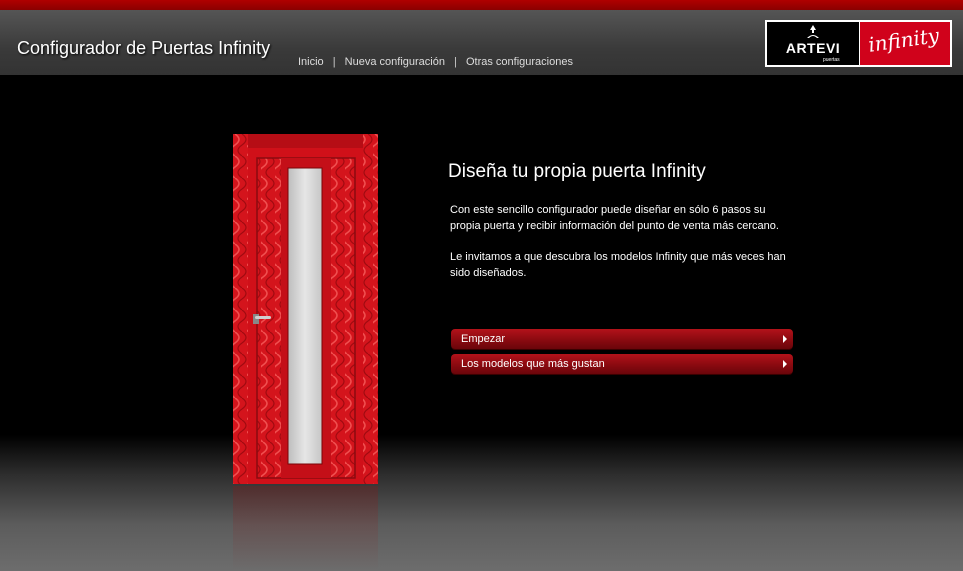 The image size is (963, 571). What do you see at coordinates (903, 40) in the screenshot?
I see `infinity-wordmark: infinity` at bounding box center [903, 40].